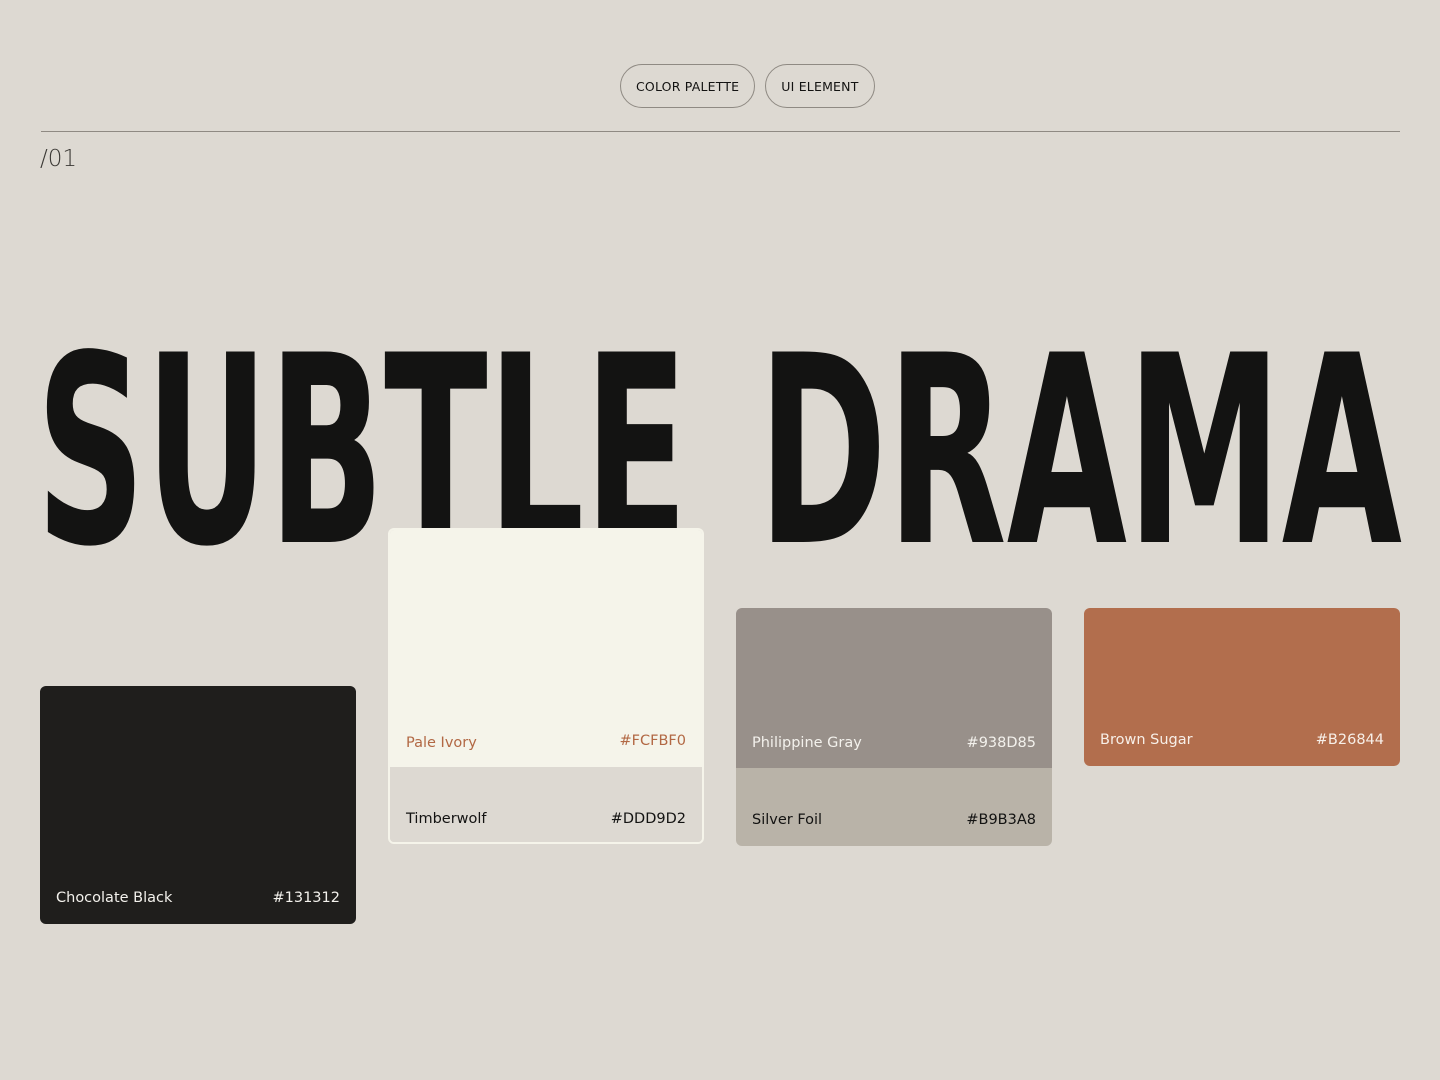 This screenshot has height=1080, width=1440. I want to click on ui-element-tag: UI ELEMENT, so click(820, 86).